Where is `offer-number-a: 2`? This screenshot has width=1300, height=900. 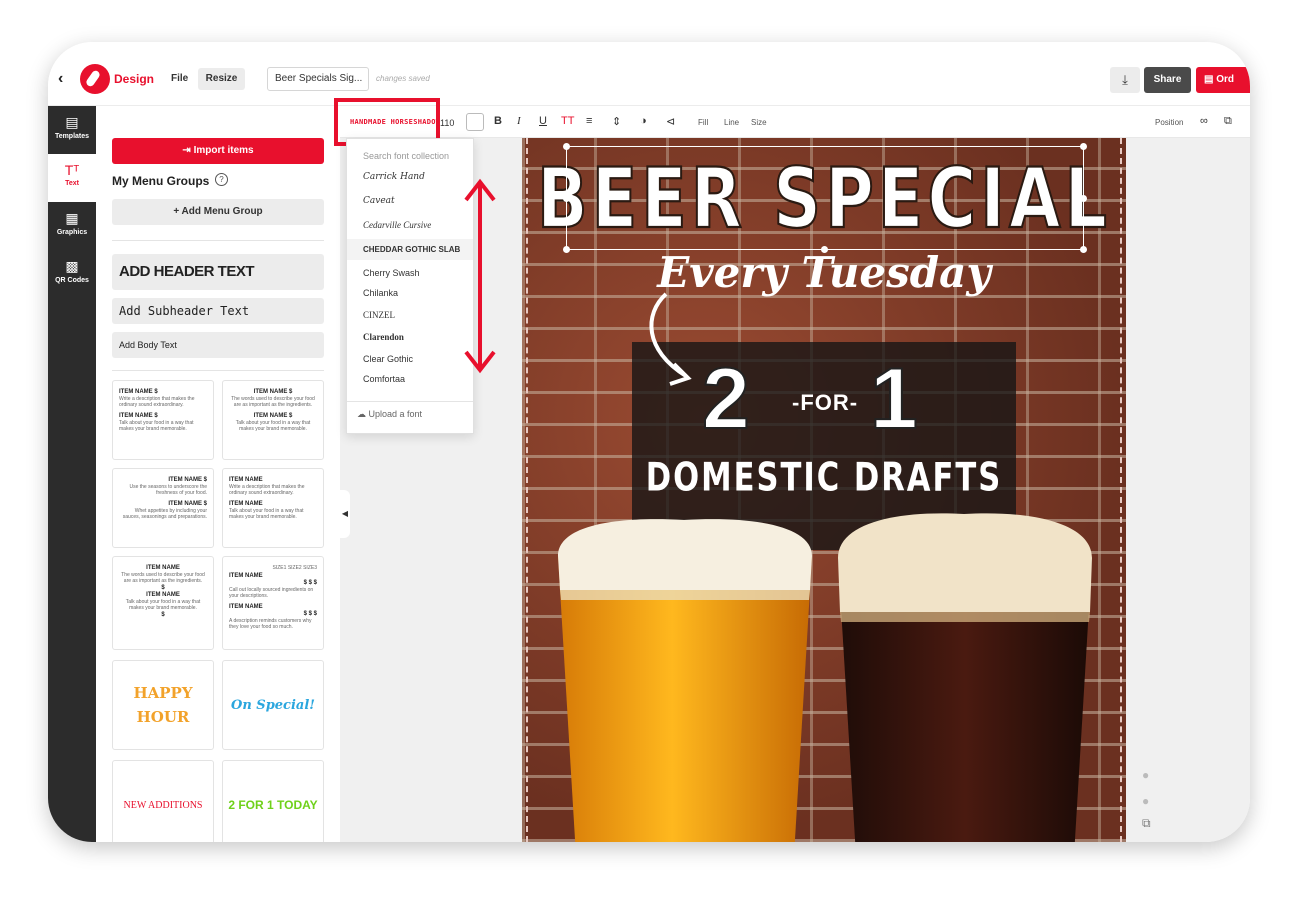
offer-number-a: 2 is located at coordinates (726, 399).